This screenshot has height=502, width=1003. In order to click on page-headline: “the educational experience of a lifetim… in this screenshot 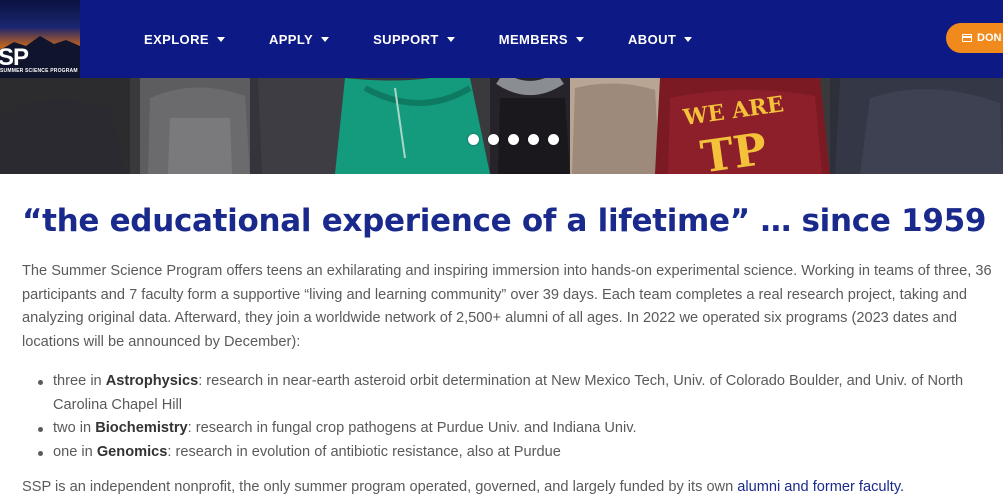, I will do `click(504, 221)`.